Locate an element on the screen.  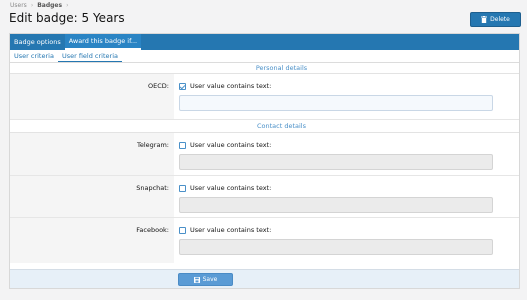
secondary-tabs: User criteria User field criteria is located at coordinates (264, 56).